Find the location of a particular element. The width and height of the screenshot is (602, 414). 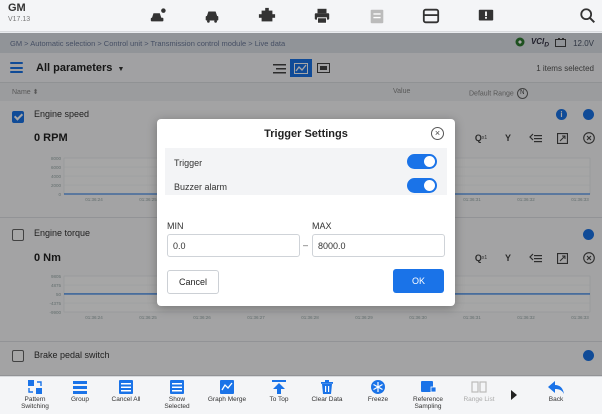

brand-name: GM is located at coordinates (17, 8).